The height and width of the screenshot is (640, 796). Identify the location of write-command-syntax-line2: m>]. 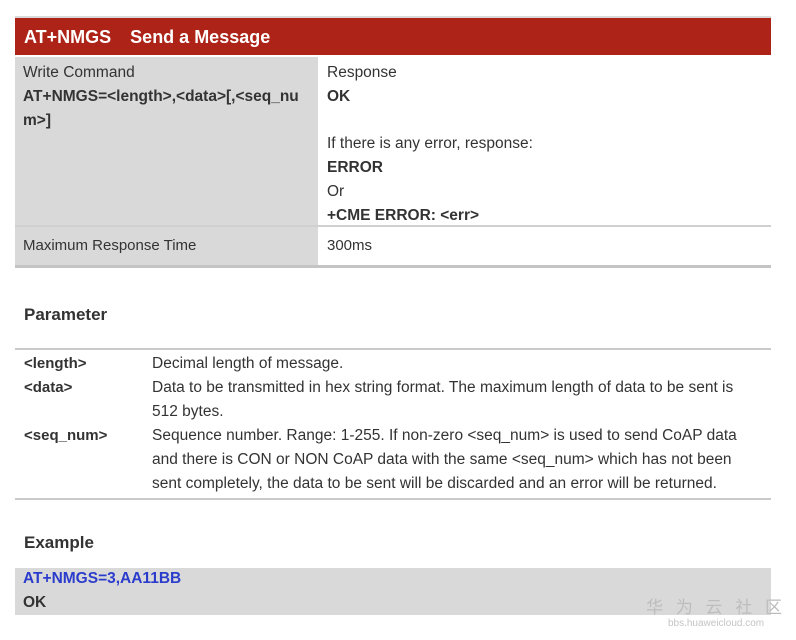
(37, 120).